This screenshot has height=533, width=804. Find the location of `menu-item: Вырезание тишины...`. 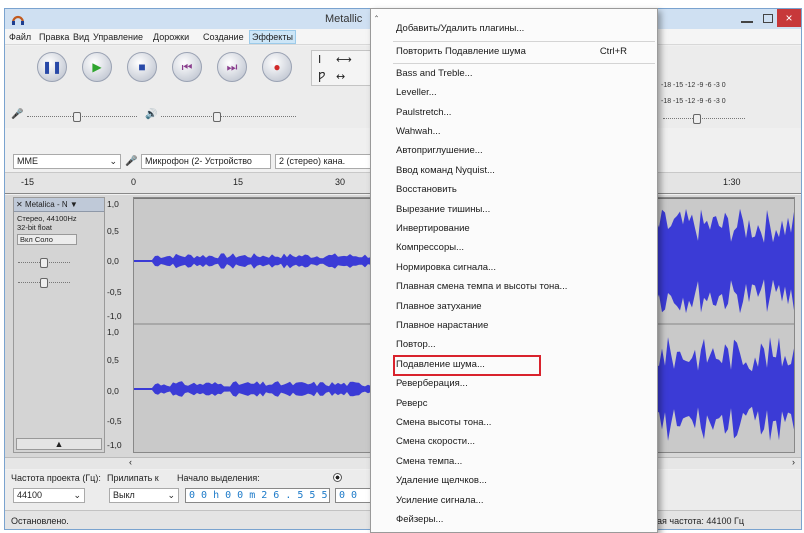

menu-item: Вырезание тишины... is located at coordinates (514, 210).